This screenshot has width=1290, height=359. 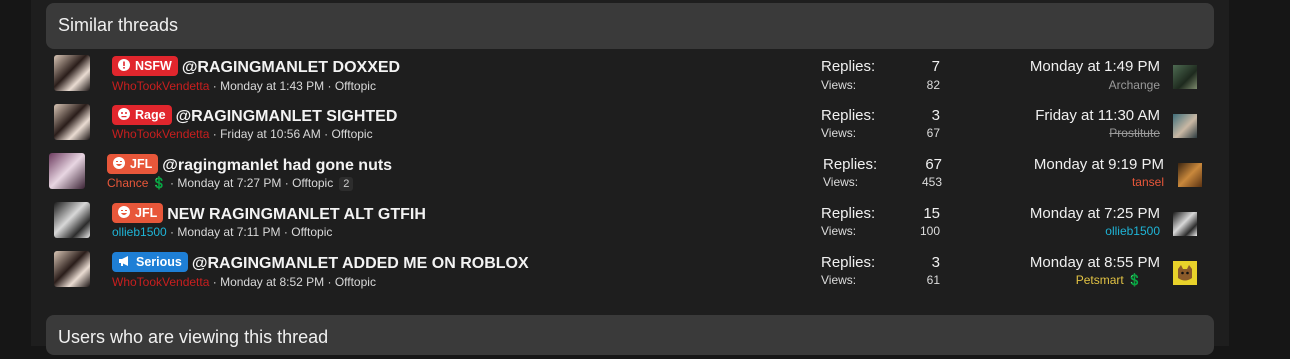 I want to click on views-count: 100, so click(x=929, y=231).